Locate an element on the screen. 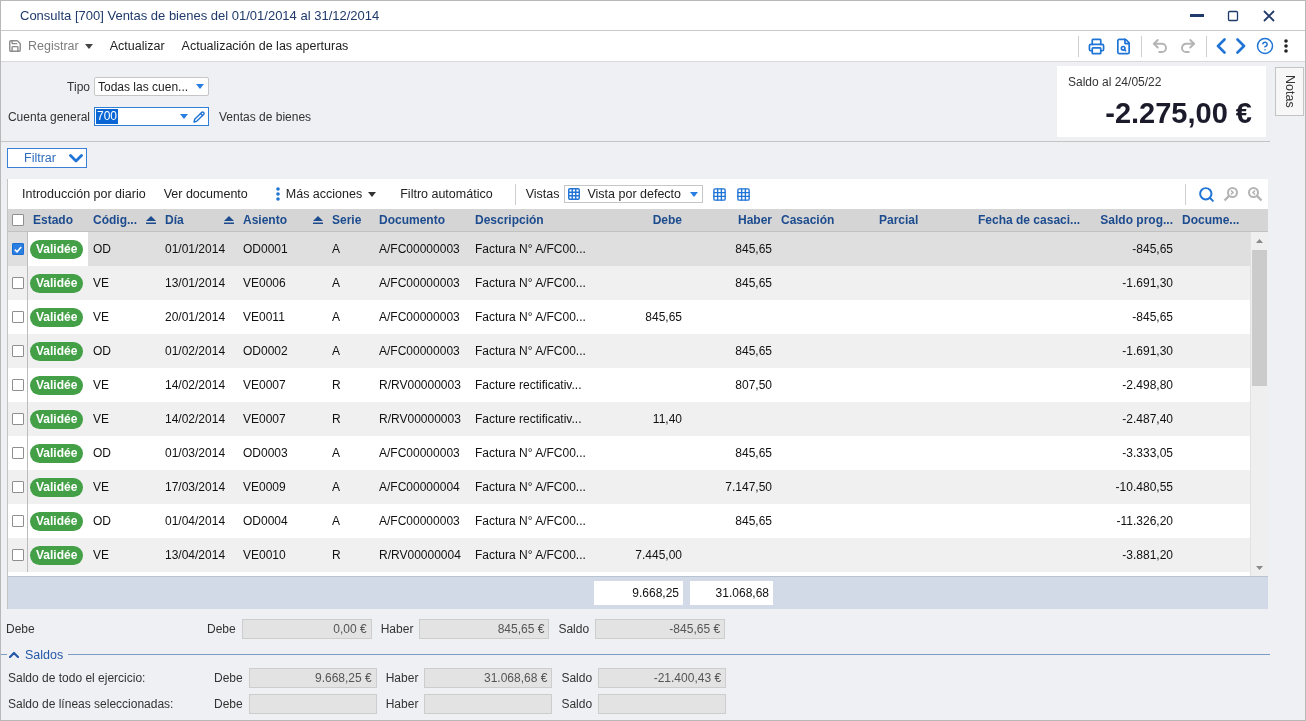 Image resolution: width=1306 pixels, height=721 pixels. filter-button: Filtrar is located at coordinates (47, 158).